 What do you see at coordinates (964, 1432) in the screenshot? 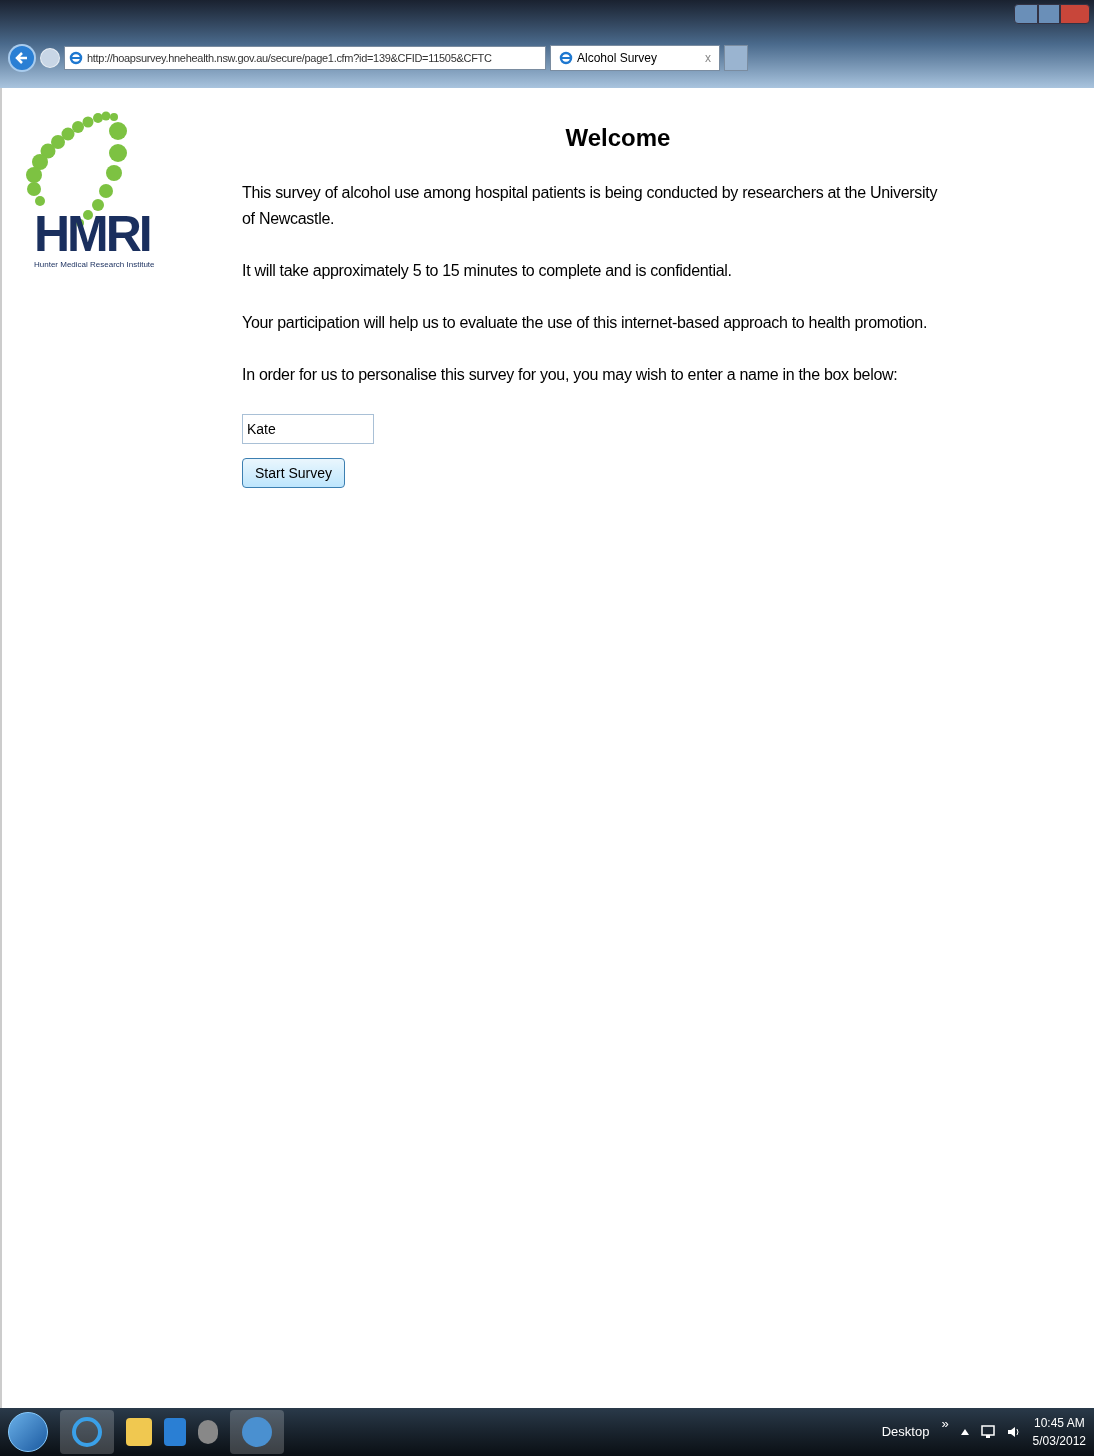
I see `show-hidden-icons-icon` at bounding box center [964, 1432].